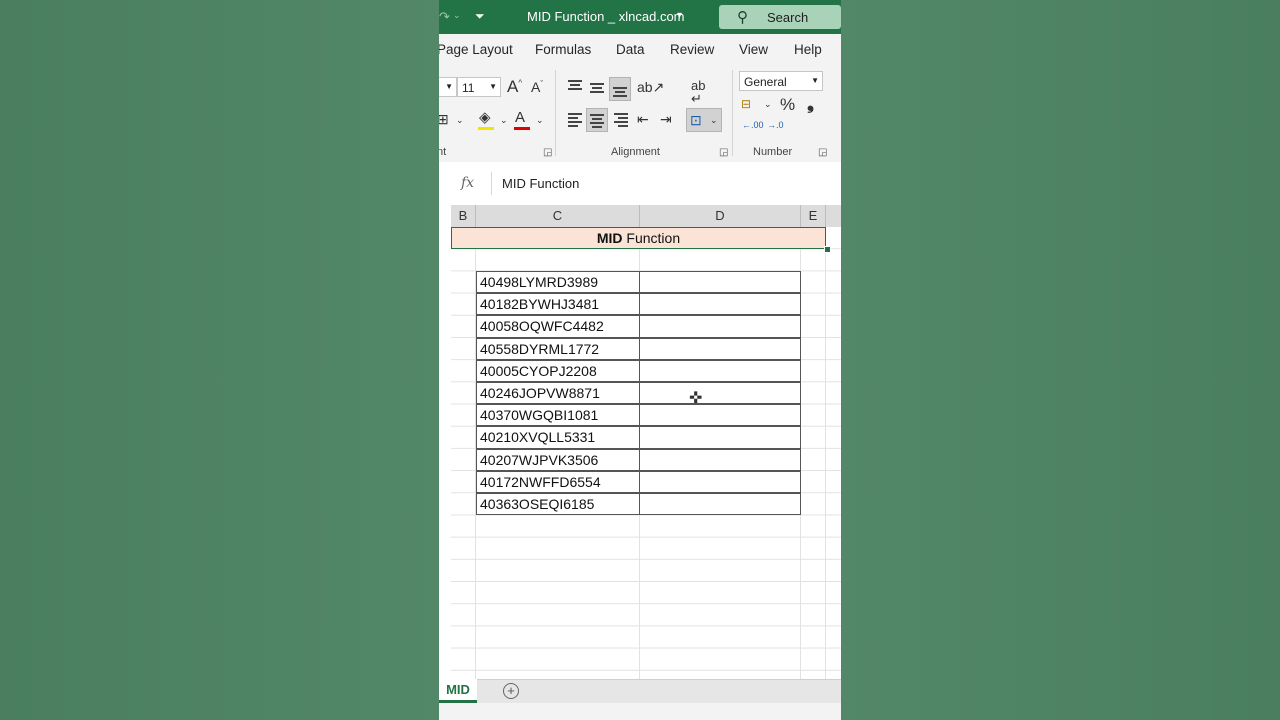 Image resolution: width=1280 pixels, height=720 pixels. Describe the element at coordinates (443, 152) in the screenshot. I see `group-label-font: nt` at that location.